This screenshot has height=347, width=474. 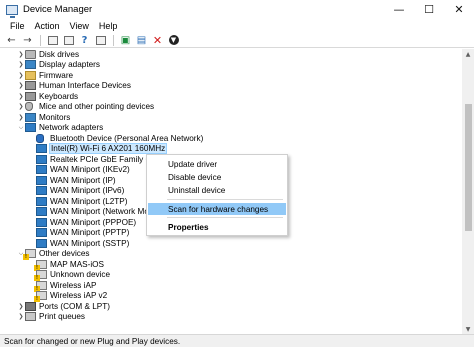 What do you see at coordinates (229, 306) in the screenshot?
I see `tree-category: ❯ Ports (COM & LPT)` at bounding box center [229, 306].